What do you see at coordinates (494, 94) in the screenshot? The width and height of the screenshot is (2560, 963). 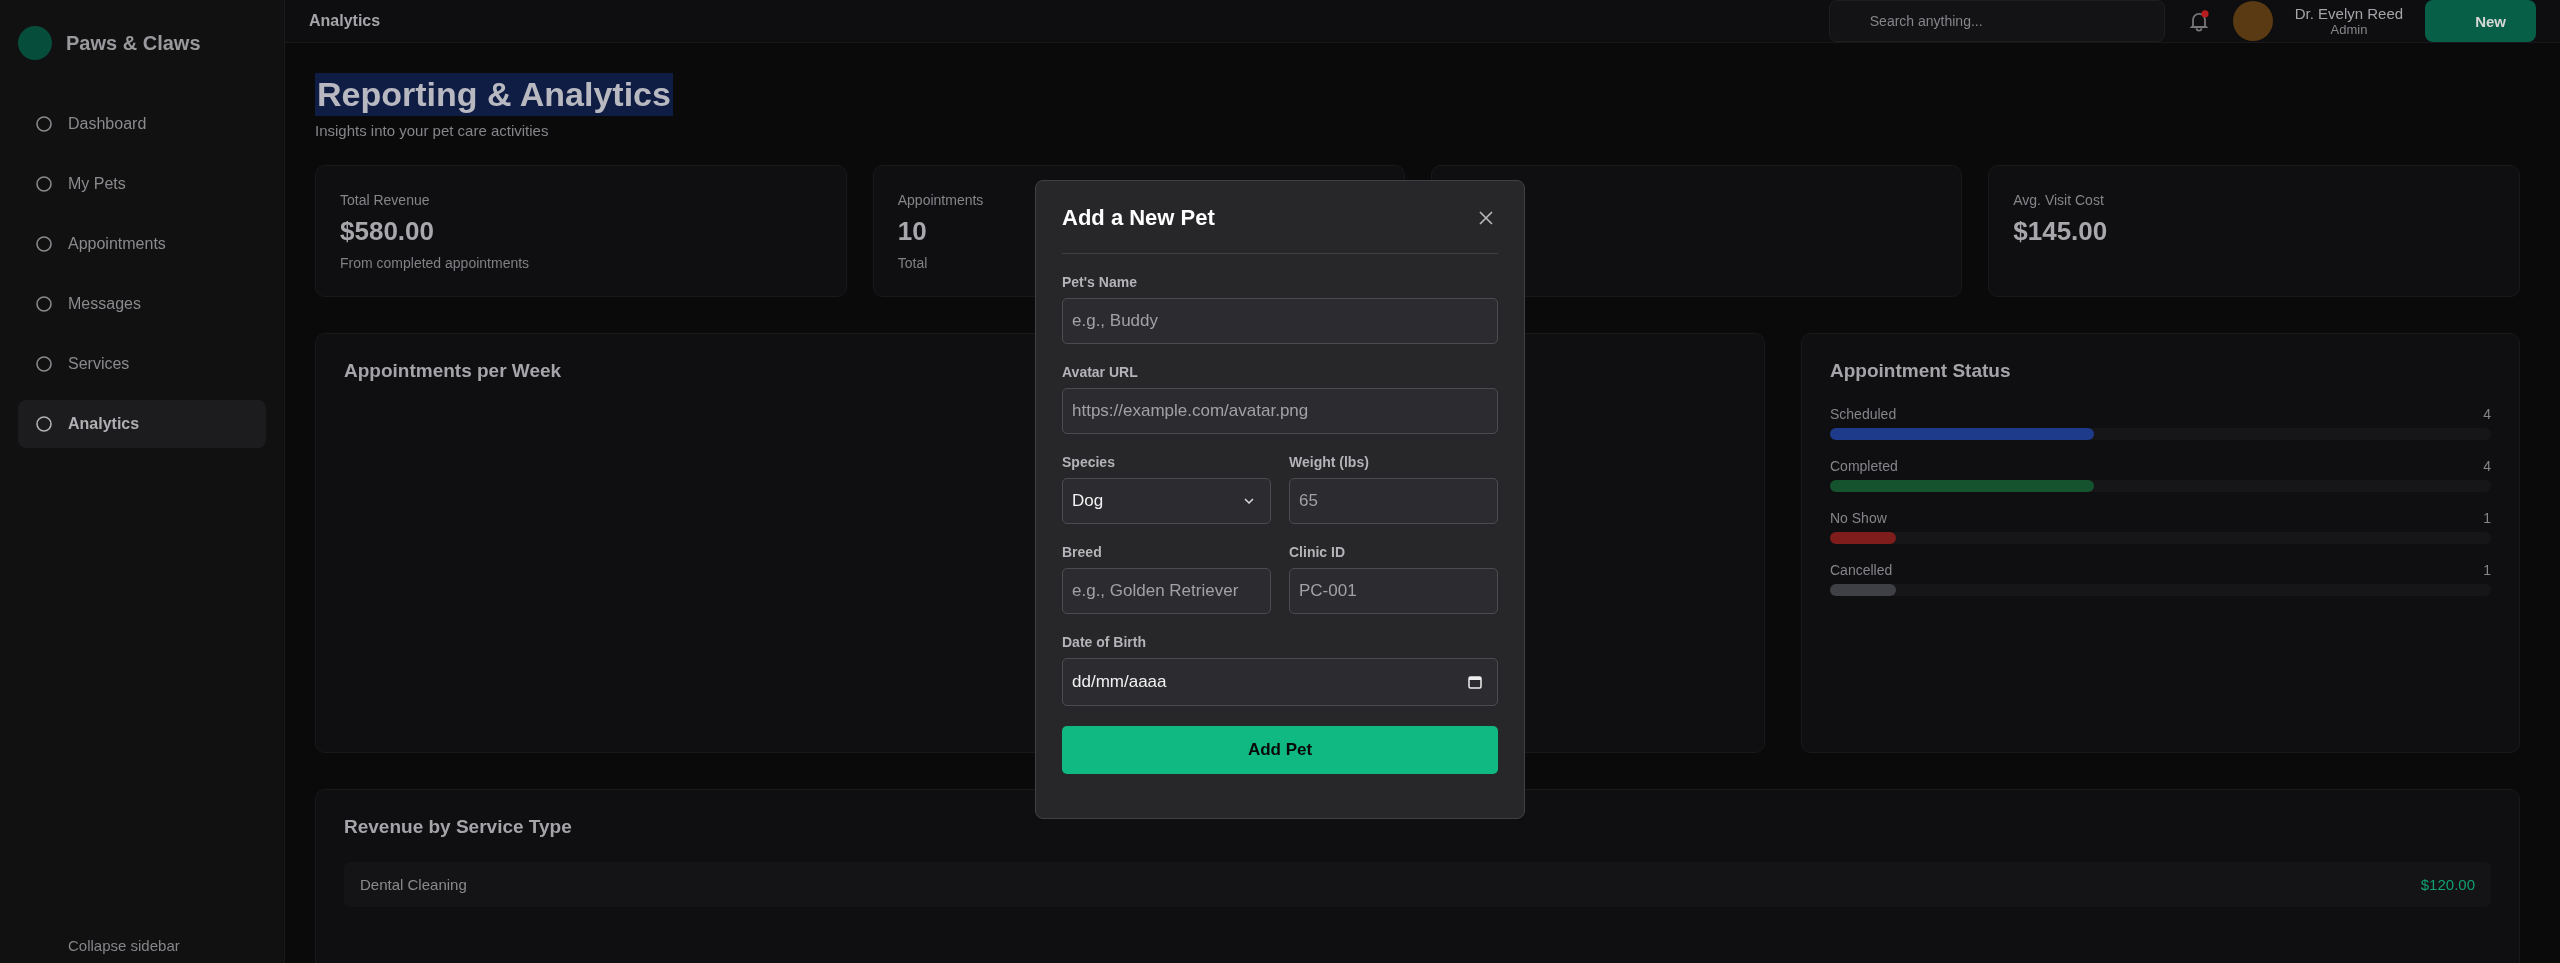 I see `page-title: Reporting & Analytics` at bounding box center [494, 94].